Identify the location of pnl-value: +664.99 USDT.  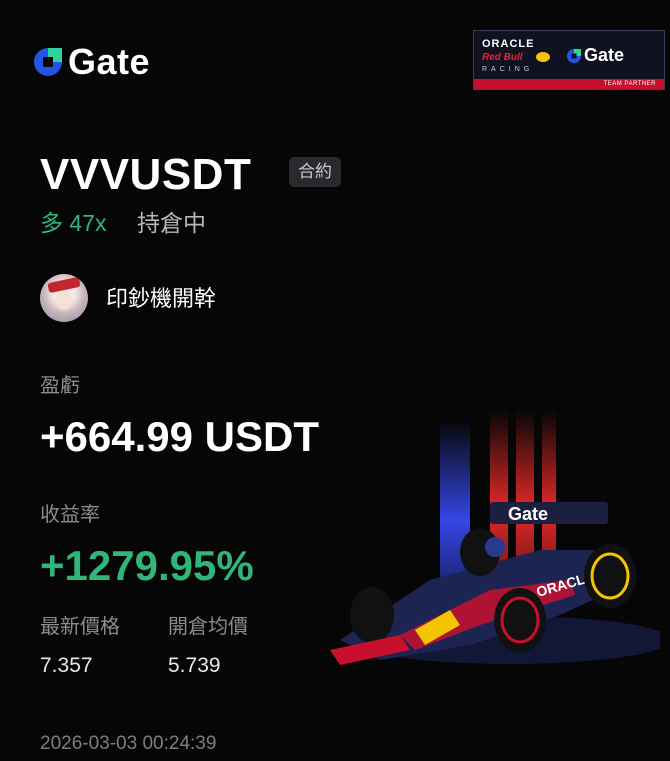
(179, 436).